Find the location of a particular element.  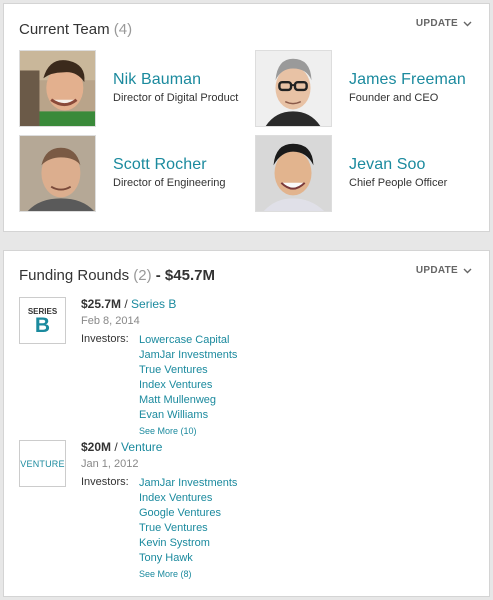

see-more-link: See More (8) is located at coordinates (188, 574).